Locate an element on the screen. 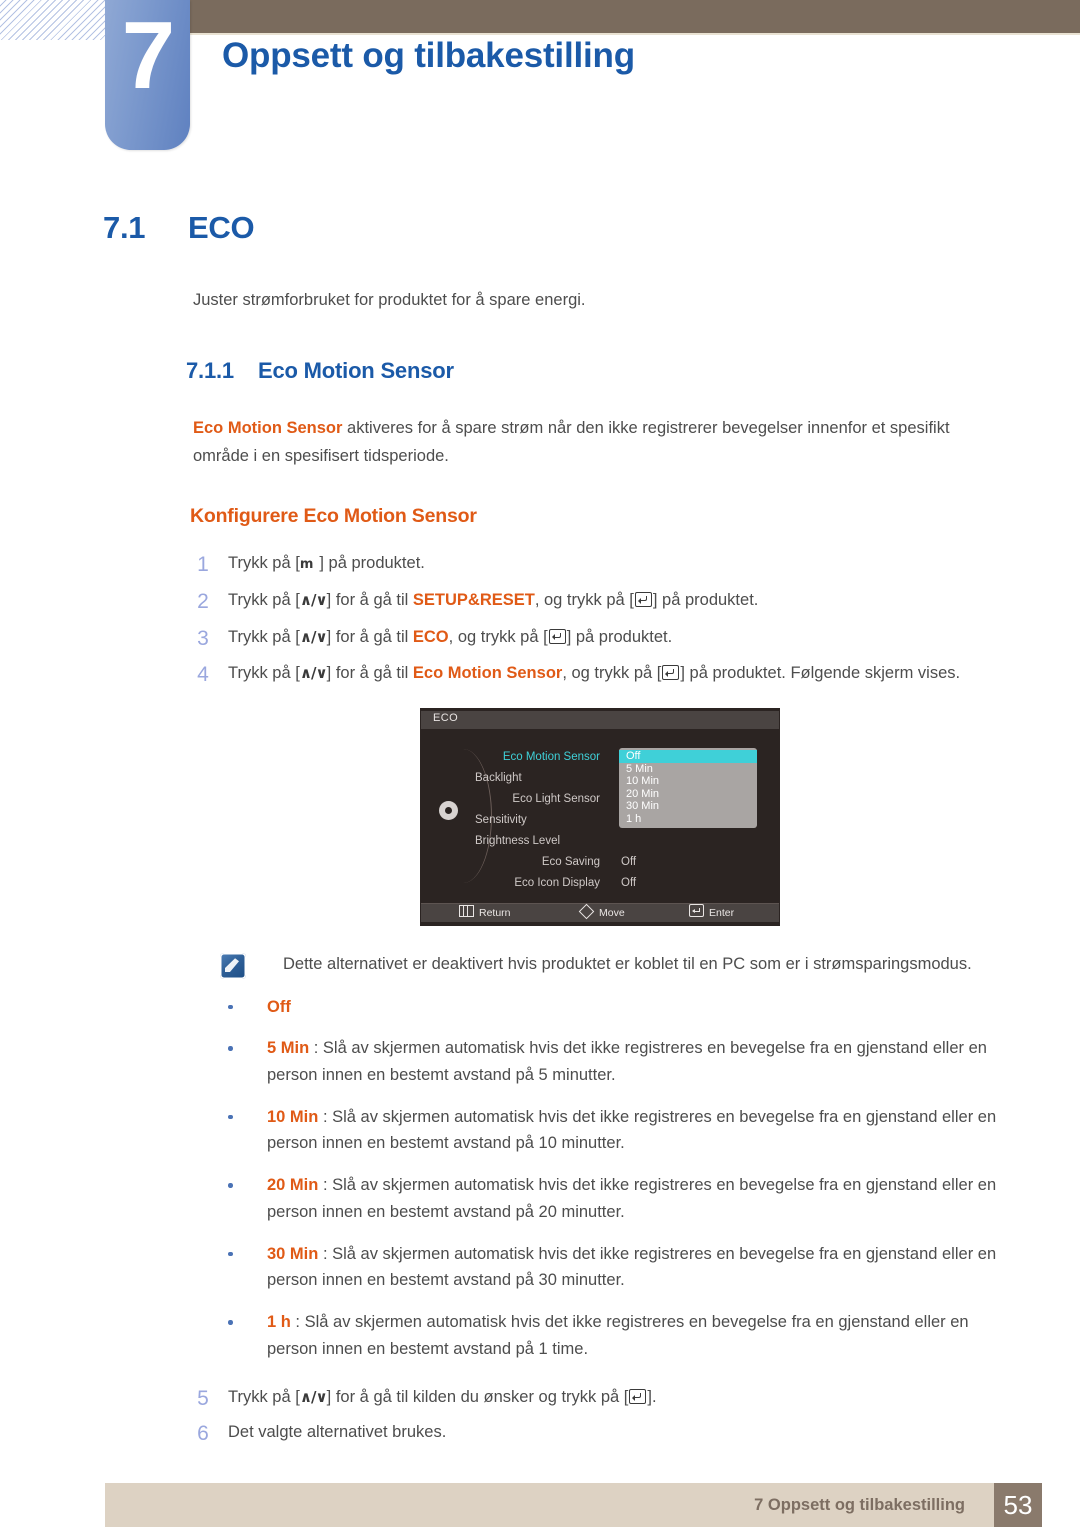 This screenshot has height=1527, width=1080. procedure-step: 6 Det valgte alternativet brukes. is located at coordinates (540, 1432).